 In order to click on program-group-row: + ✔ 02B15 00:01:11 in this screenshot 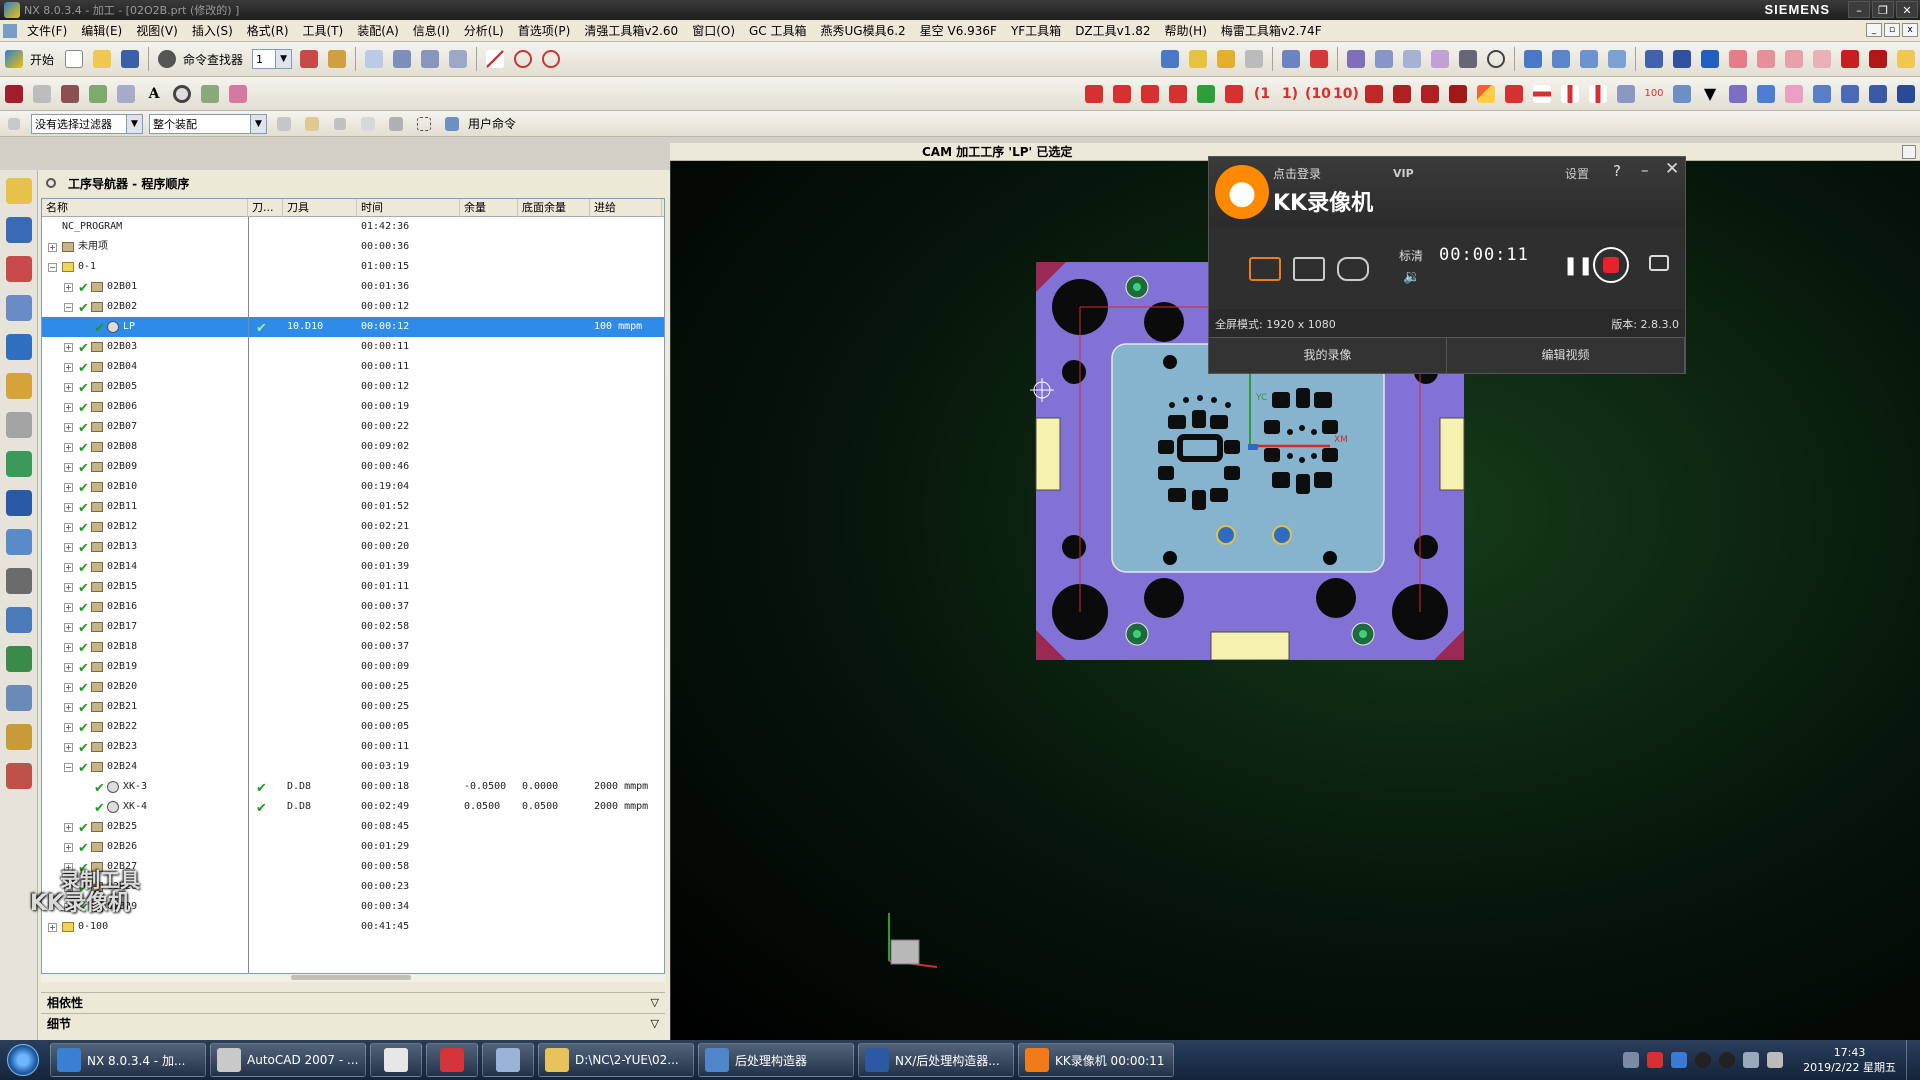, I will do `click(353, 587)`.